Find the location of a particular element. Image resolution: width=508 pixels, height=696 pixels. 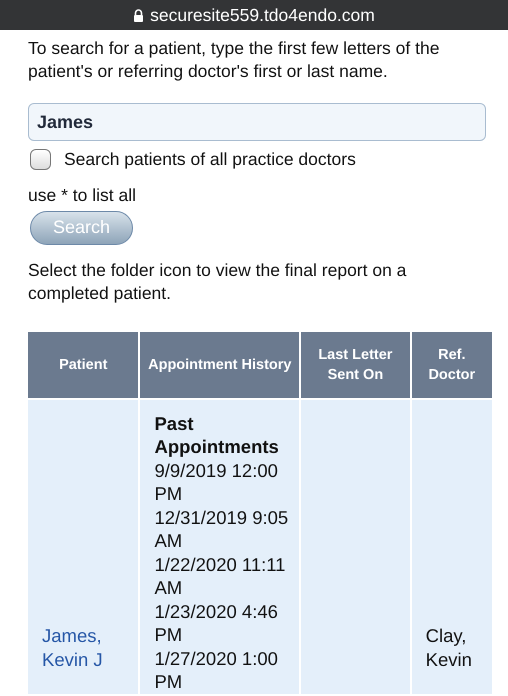

patient-link: James, Kevin J is located at coordinates (87, 648).